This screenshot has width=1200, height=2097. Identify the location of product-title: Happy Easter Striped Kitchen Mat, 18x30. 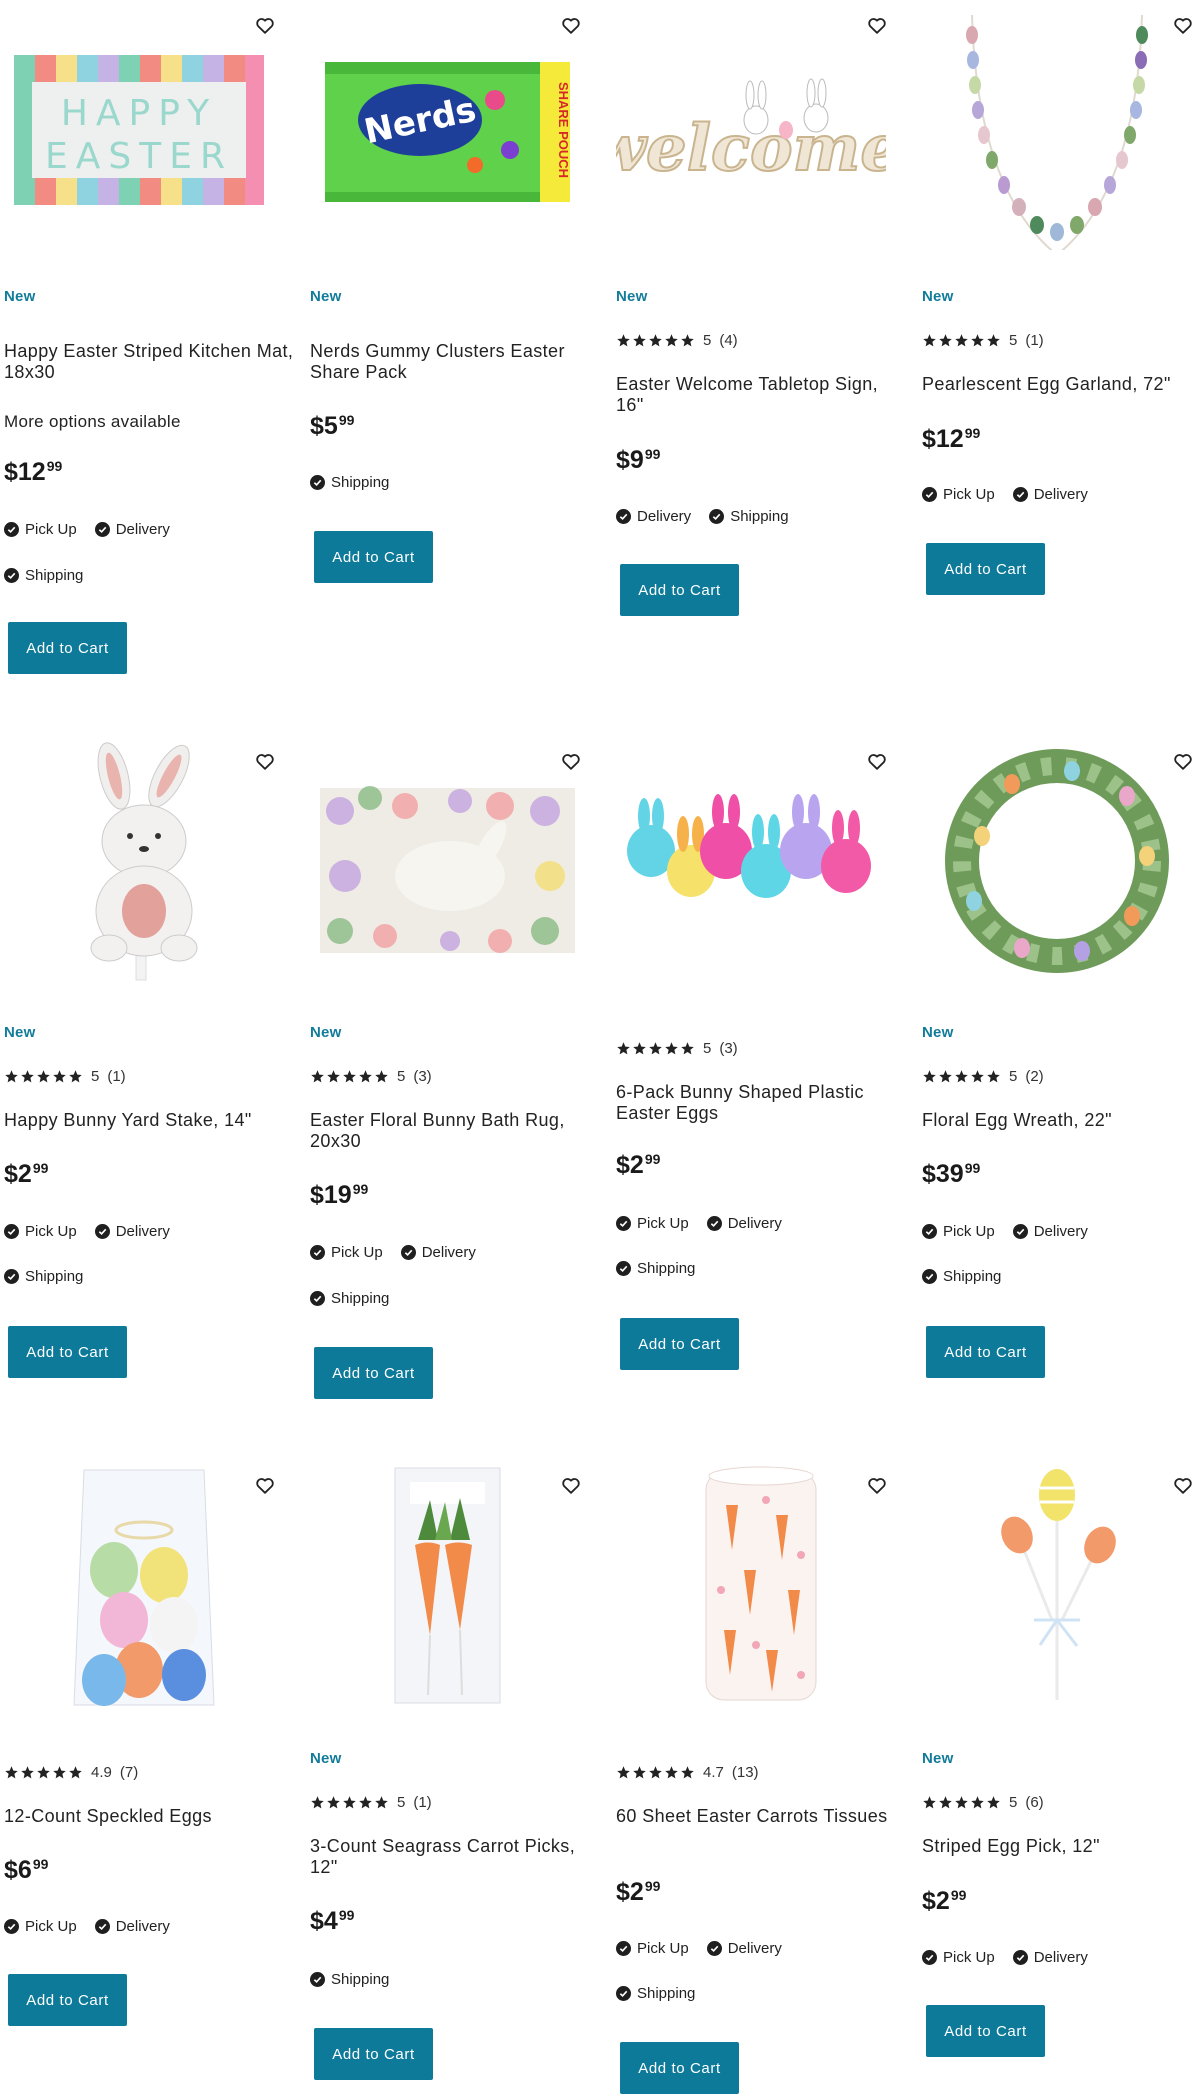
(149, 362).